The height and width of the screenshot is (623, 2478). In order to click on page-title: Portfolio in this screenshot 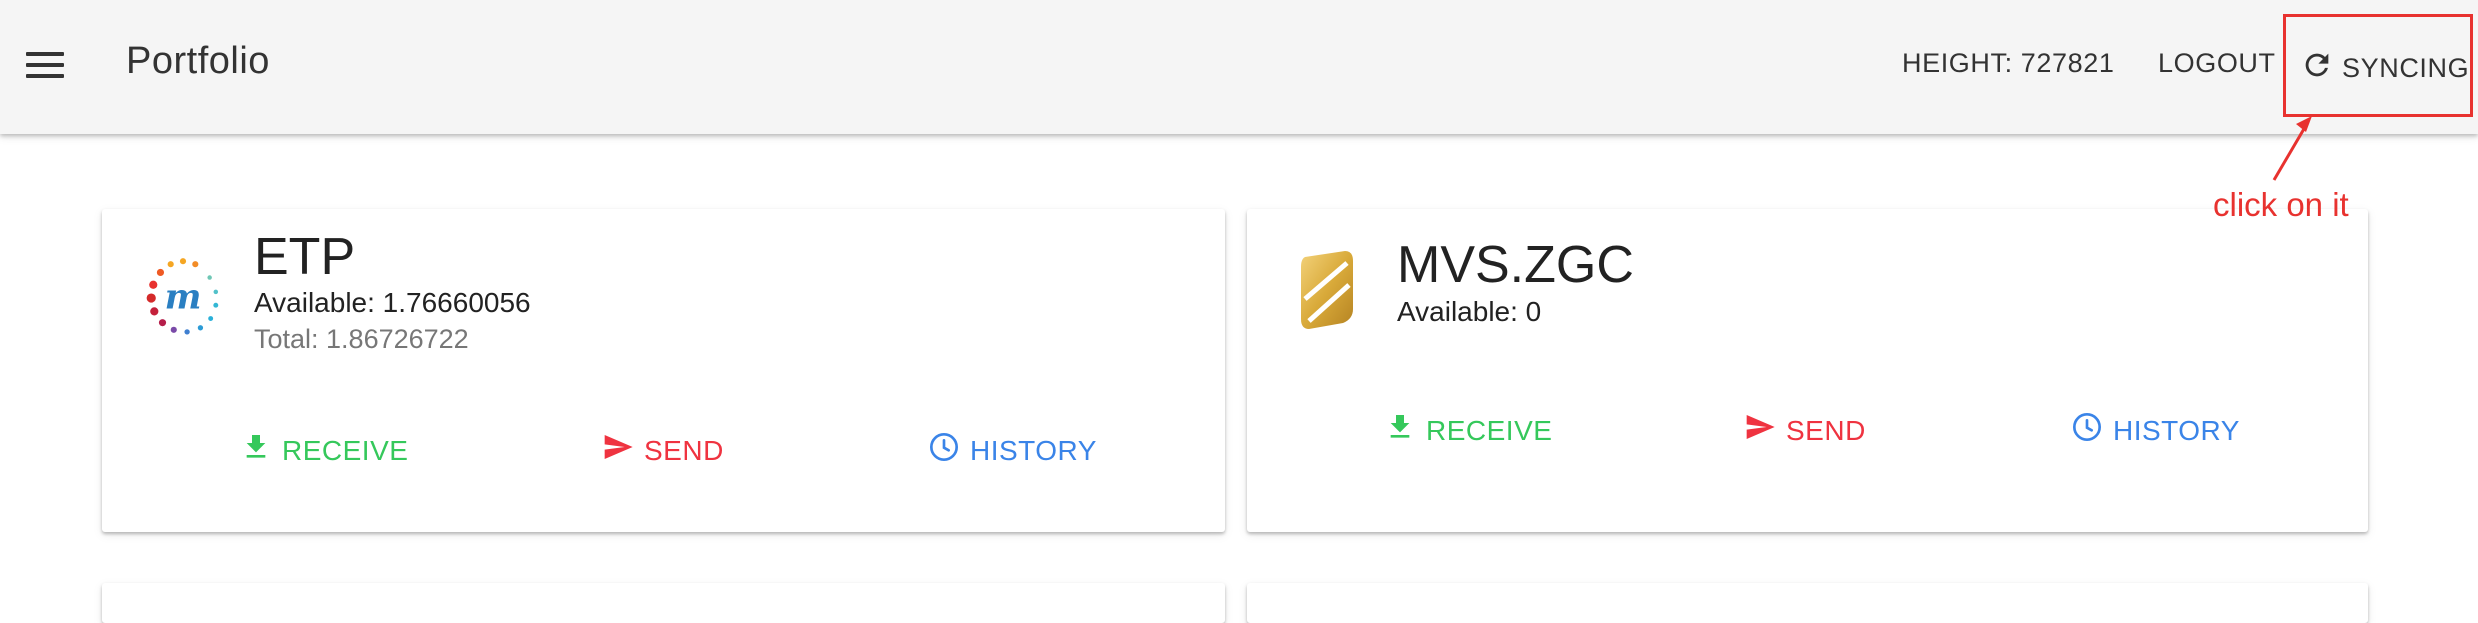, I will do `click(198, 61)`.